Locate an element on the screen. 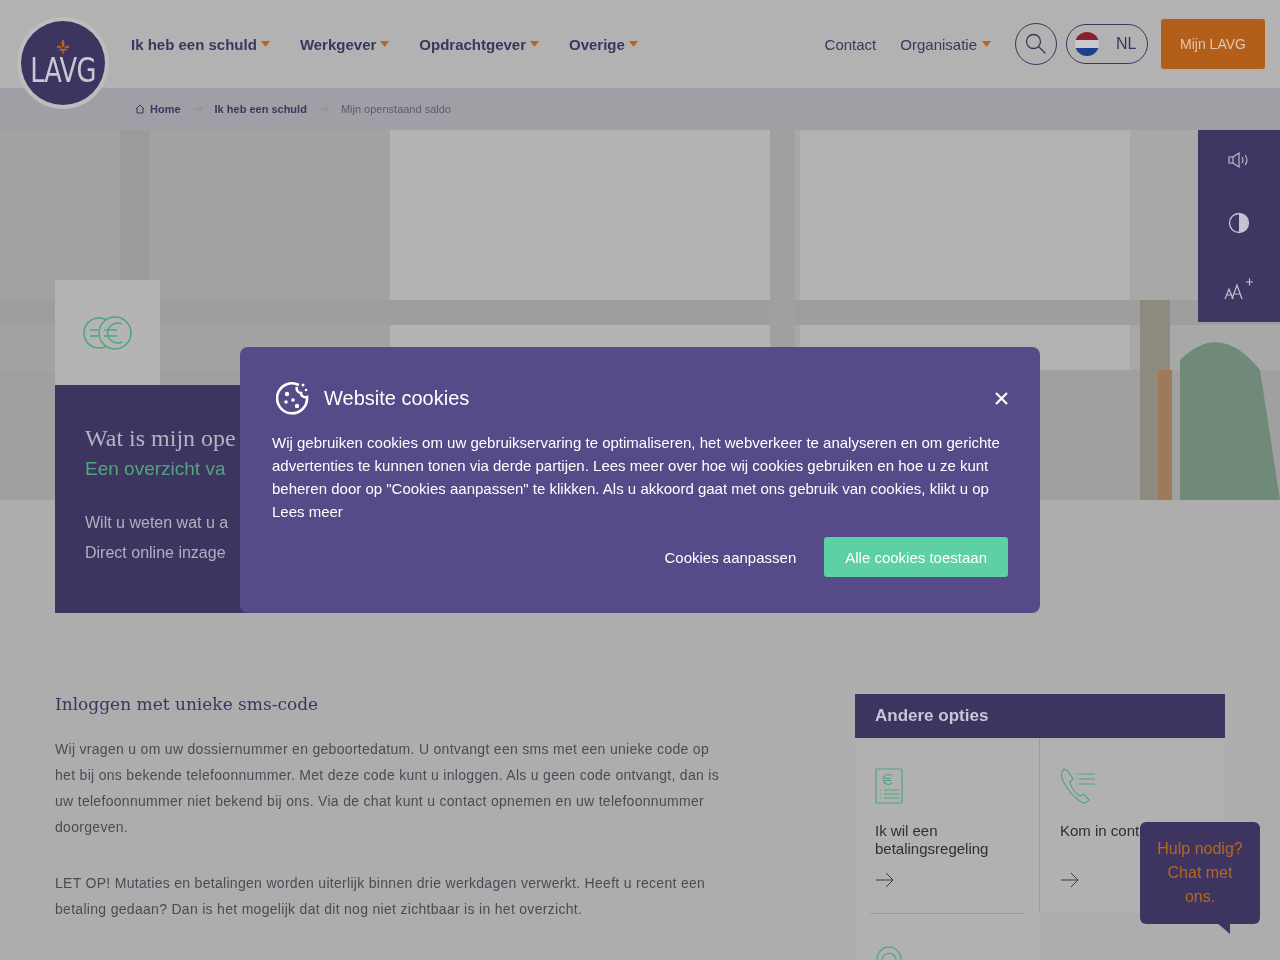 The image size is (1280, 960). hero-text: Wilt u weten wat u a is located at coordinates (157, 523).